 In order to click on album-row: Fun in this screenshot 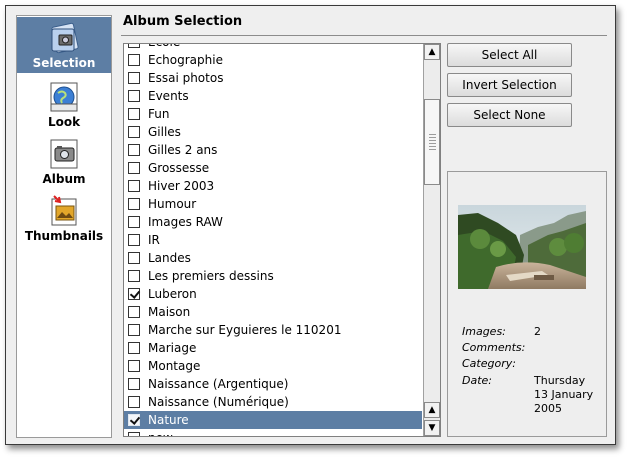, I will do `click(273, 114)`.